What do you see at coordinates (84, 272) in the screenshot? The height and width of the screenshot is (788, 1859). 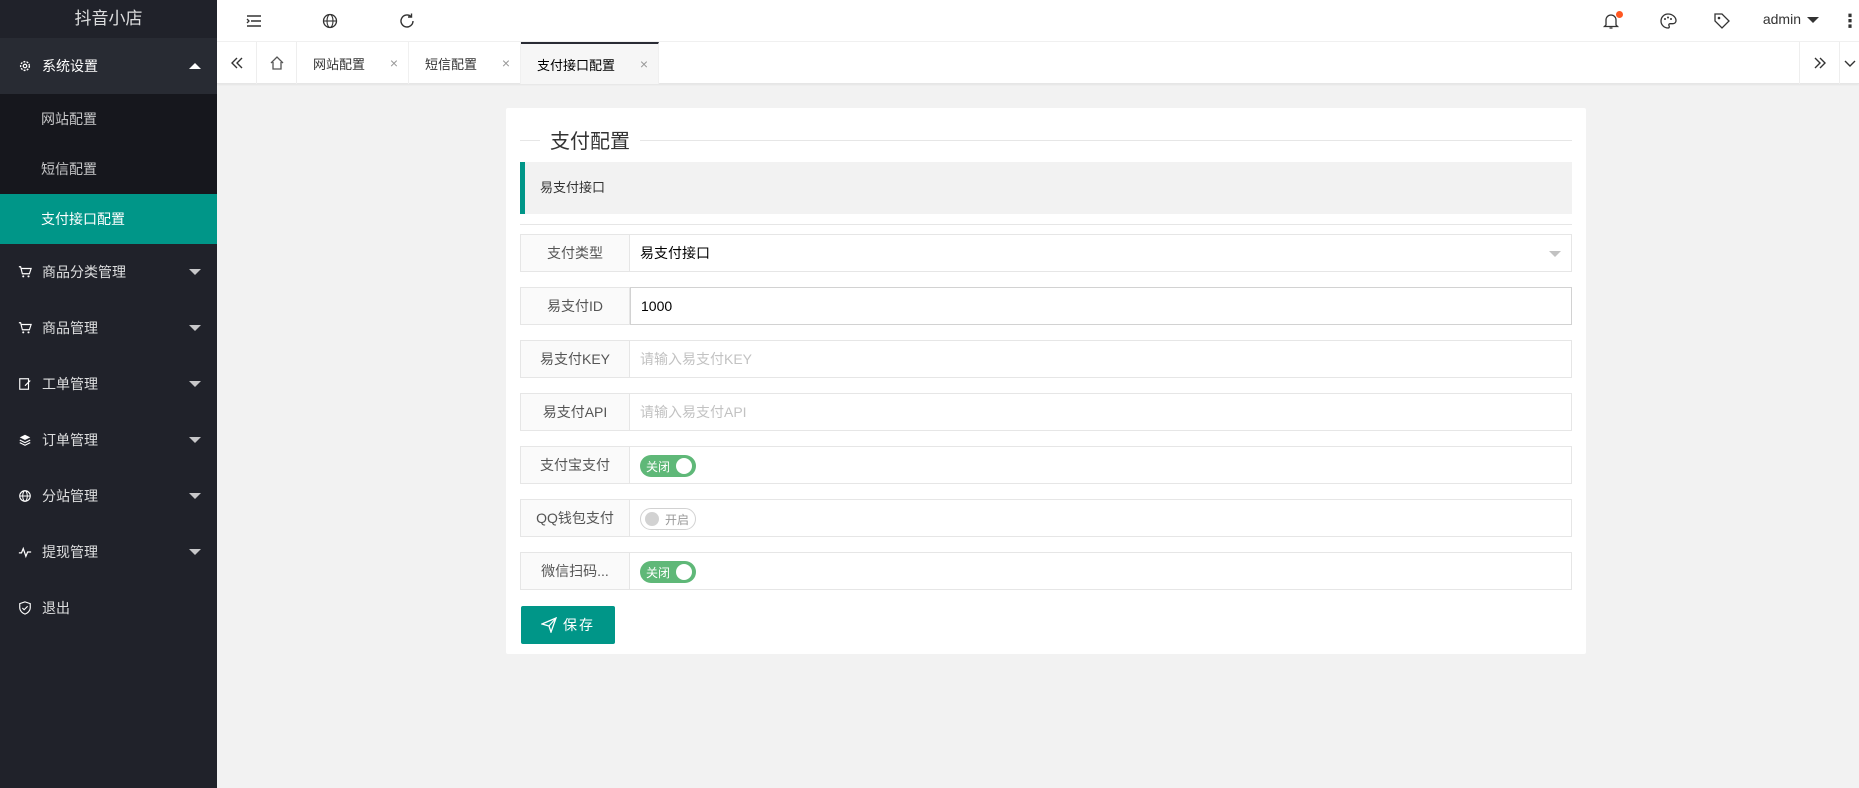 I see `sidebar-item-label: 商品分类管理` at bounding box center [84, 272].